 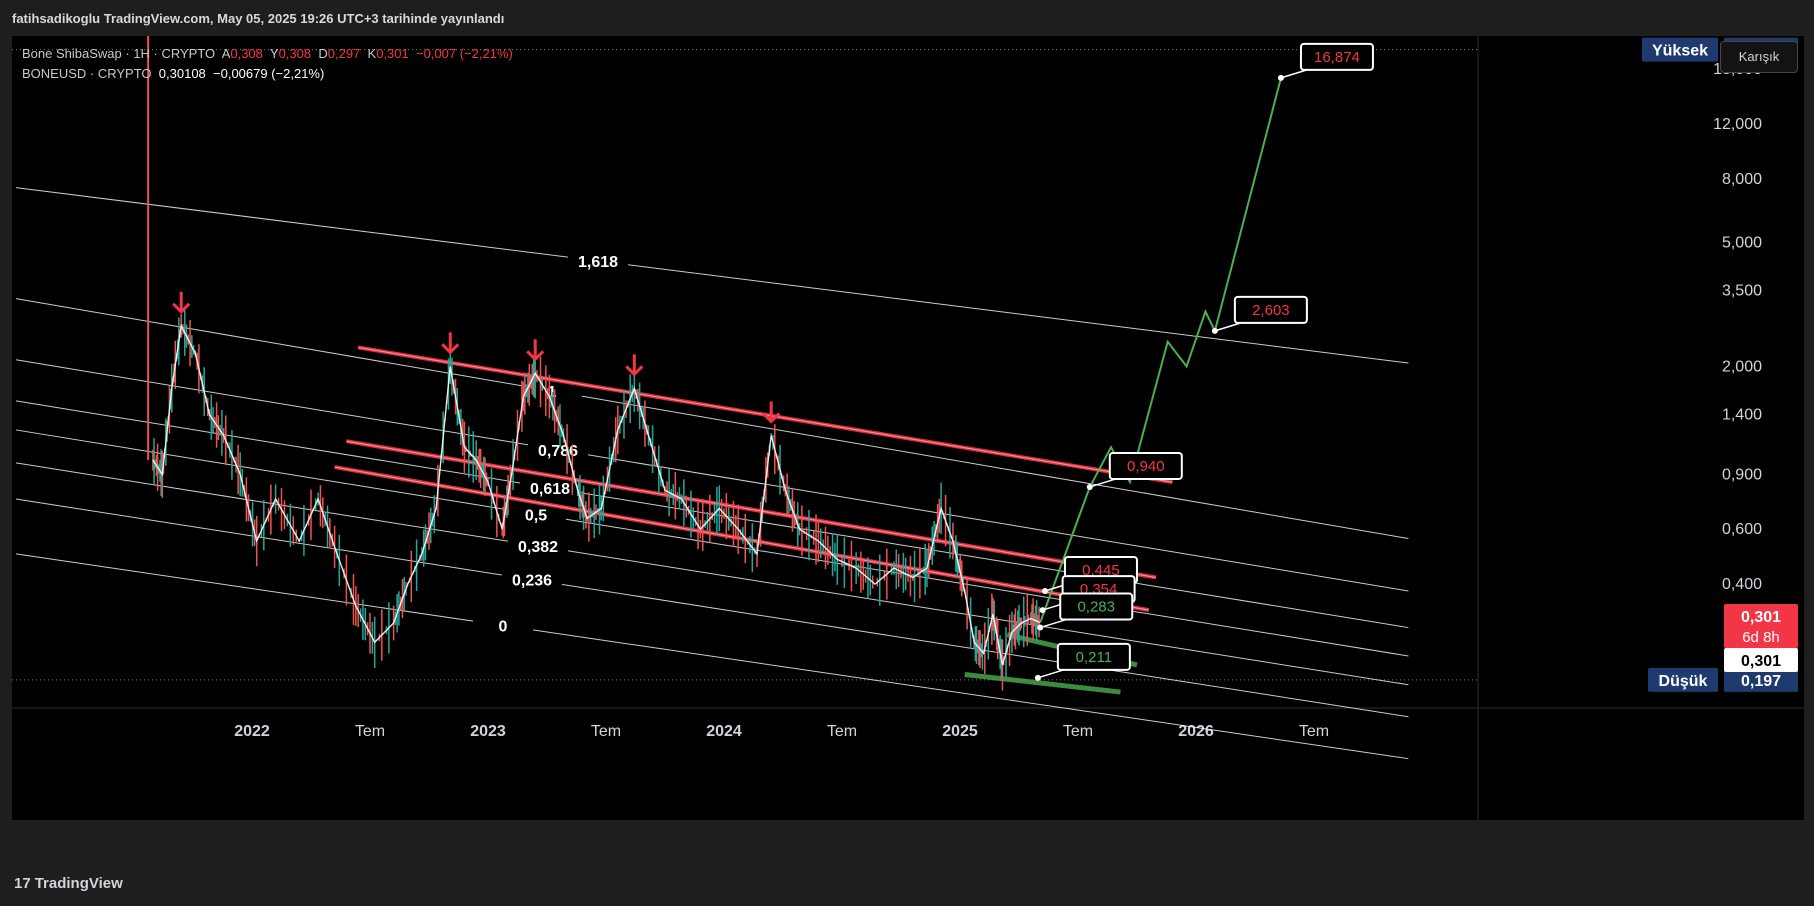 What do you see at coordinates (1160, 350) in the screenshot?
I see `projection-line` at bounding box center [1160, 350].